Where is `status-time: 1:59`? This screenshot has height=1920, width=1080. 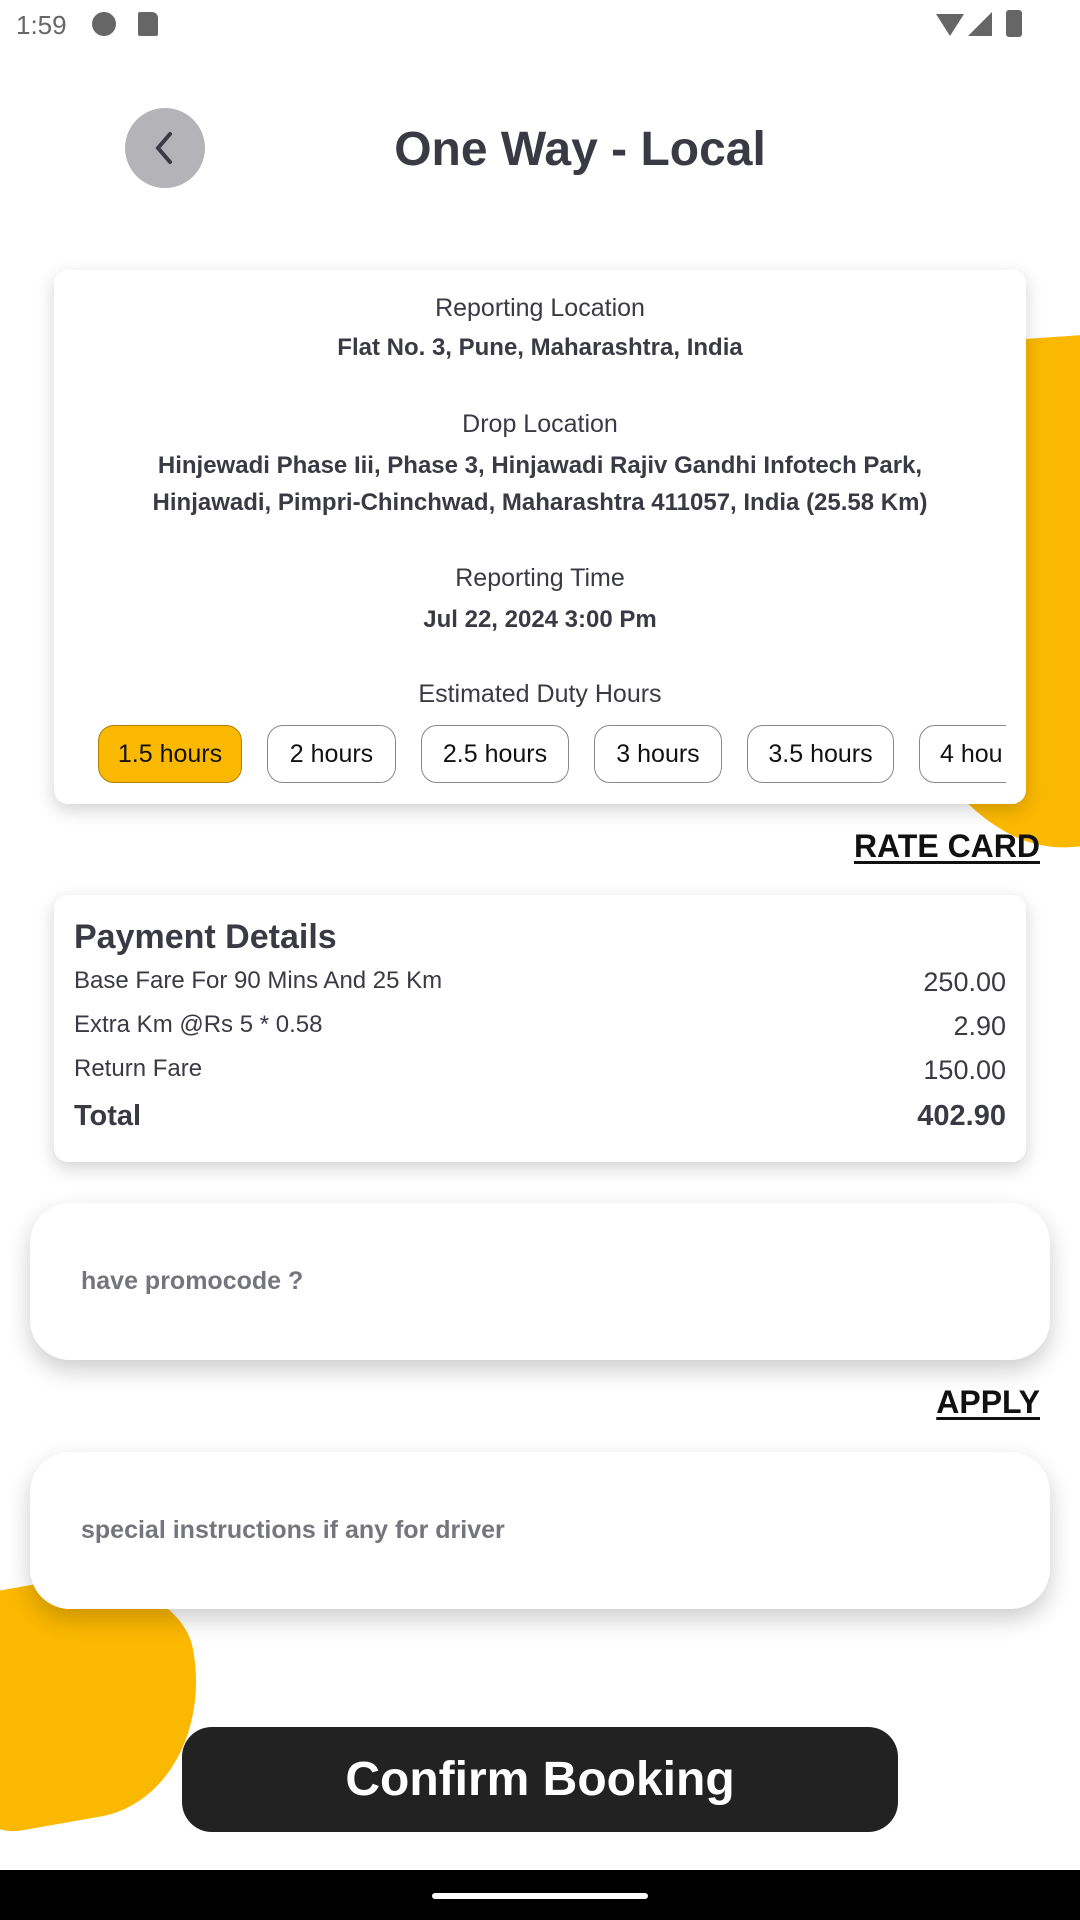 status-time: 1:59 is located at coordinates (41, 25).